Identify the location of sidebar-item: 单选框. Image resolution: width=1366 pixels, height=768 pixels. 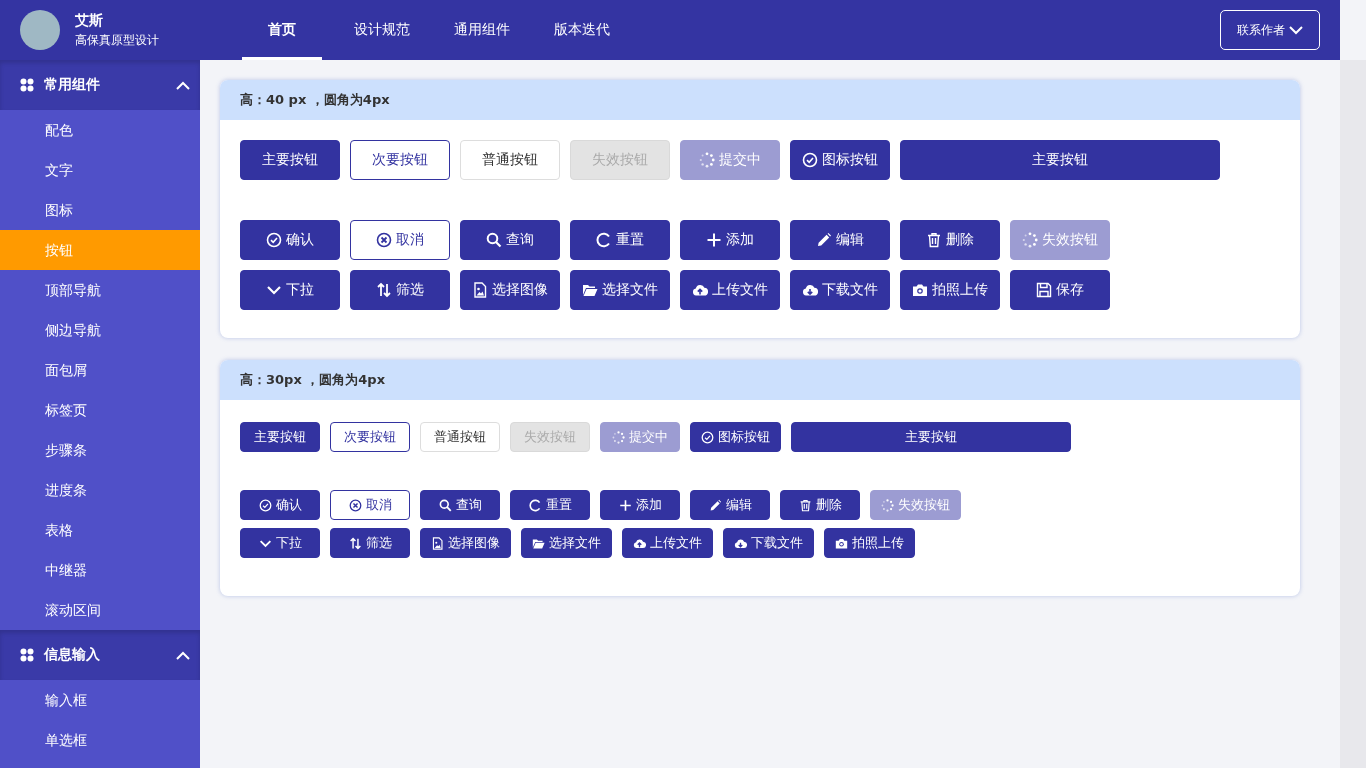
(100, 740).